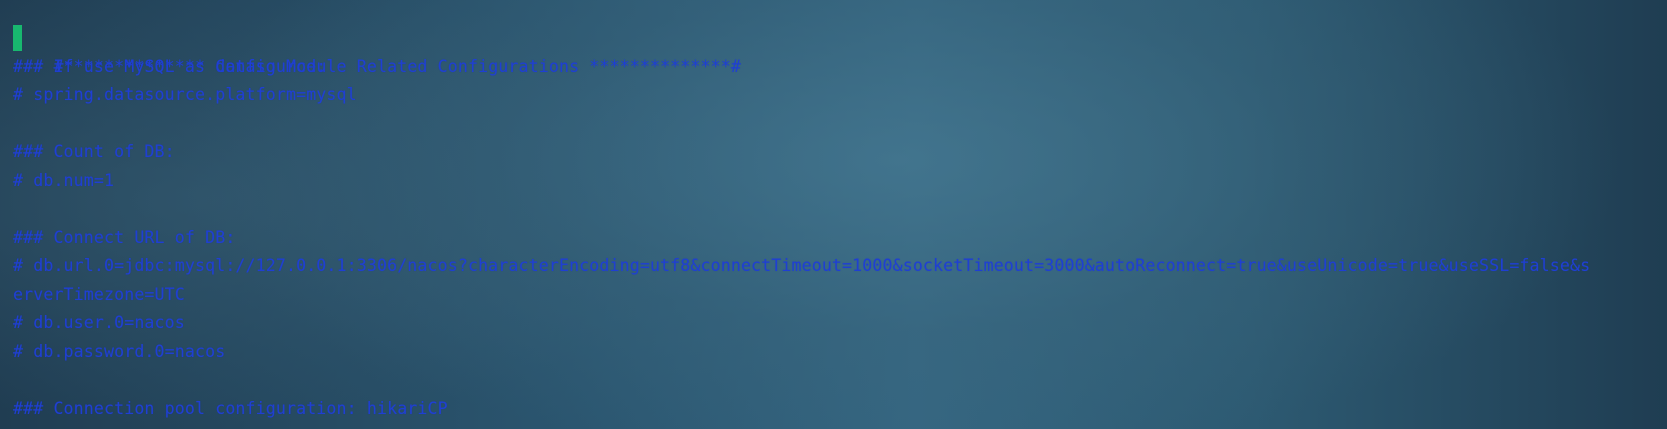 Image resolution: width=1667 pixels, height=429 pixels. Describe the element at coordinates (64, 180) in the screenshot. I see `terminal-line: # db.num=1` at that location.